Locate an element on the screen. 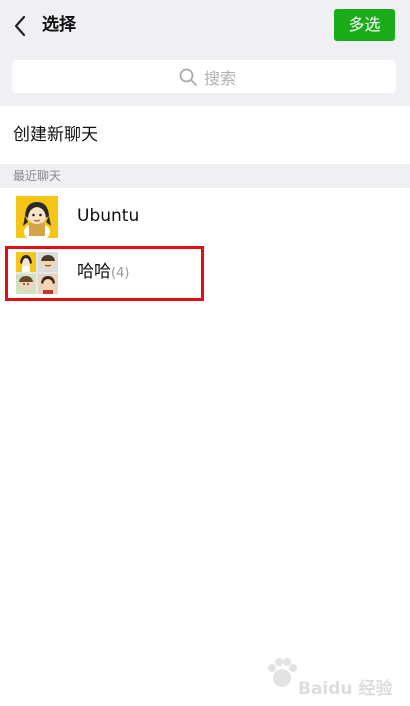 This screenshot has height=706, width=410. header-bar: 选择 多选 is located at coordinates (205, 26).